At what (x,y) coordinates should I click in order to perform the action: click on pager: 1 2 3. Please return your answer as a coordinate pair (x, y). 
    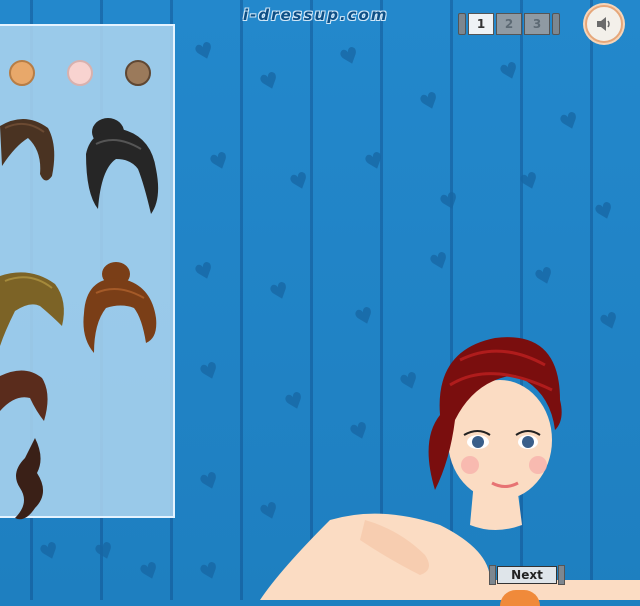
    Looking at the image, I should click on (509, 24).